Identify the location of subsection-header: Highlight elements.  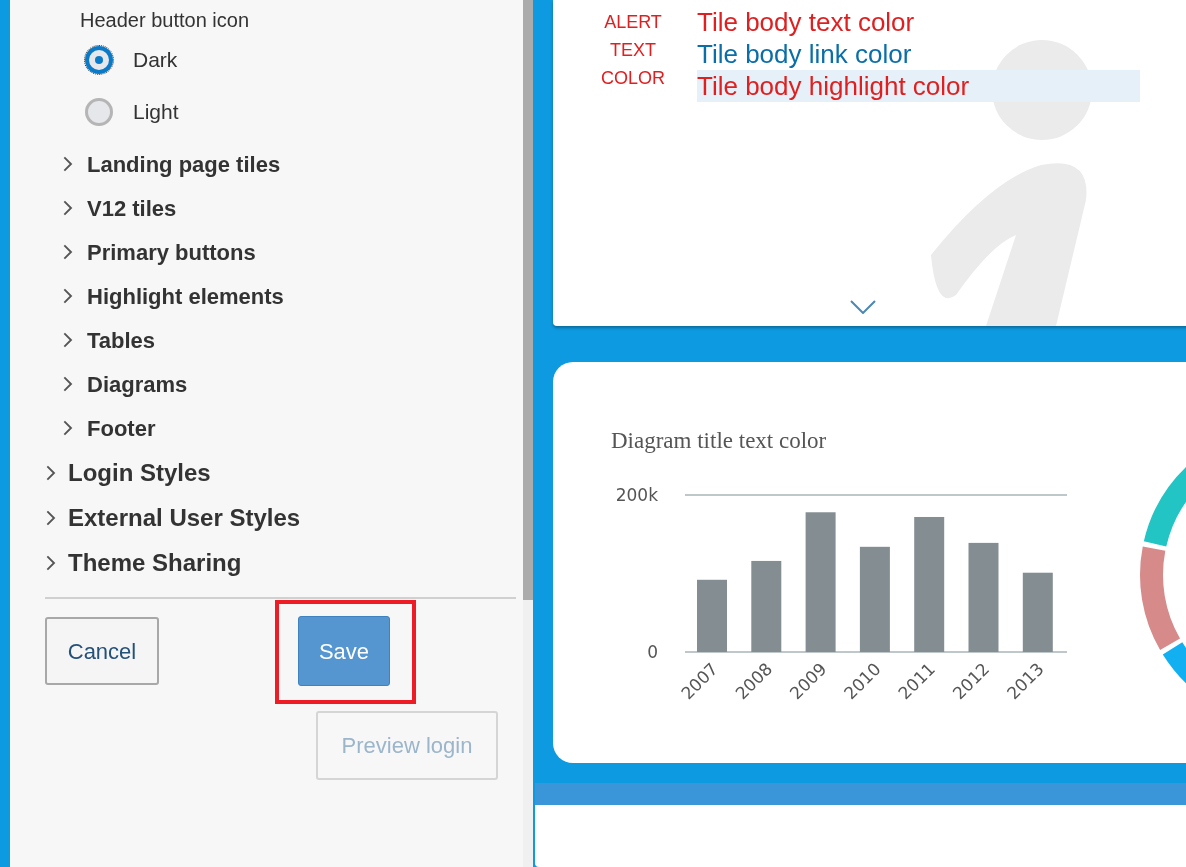
(287, 296).